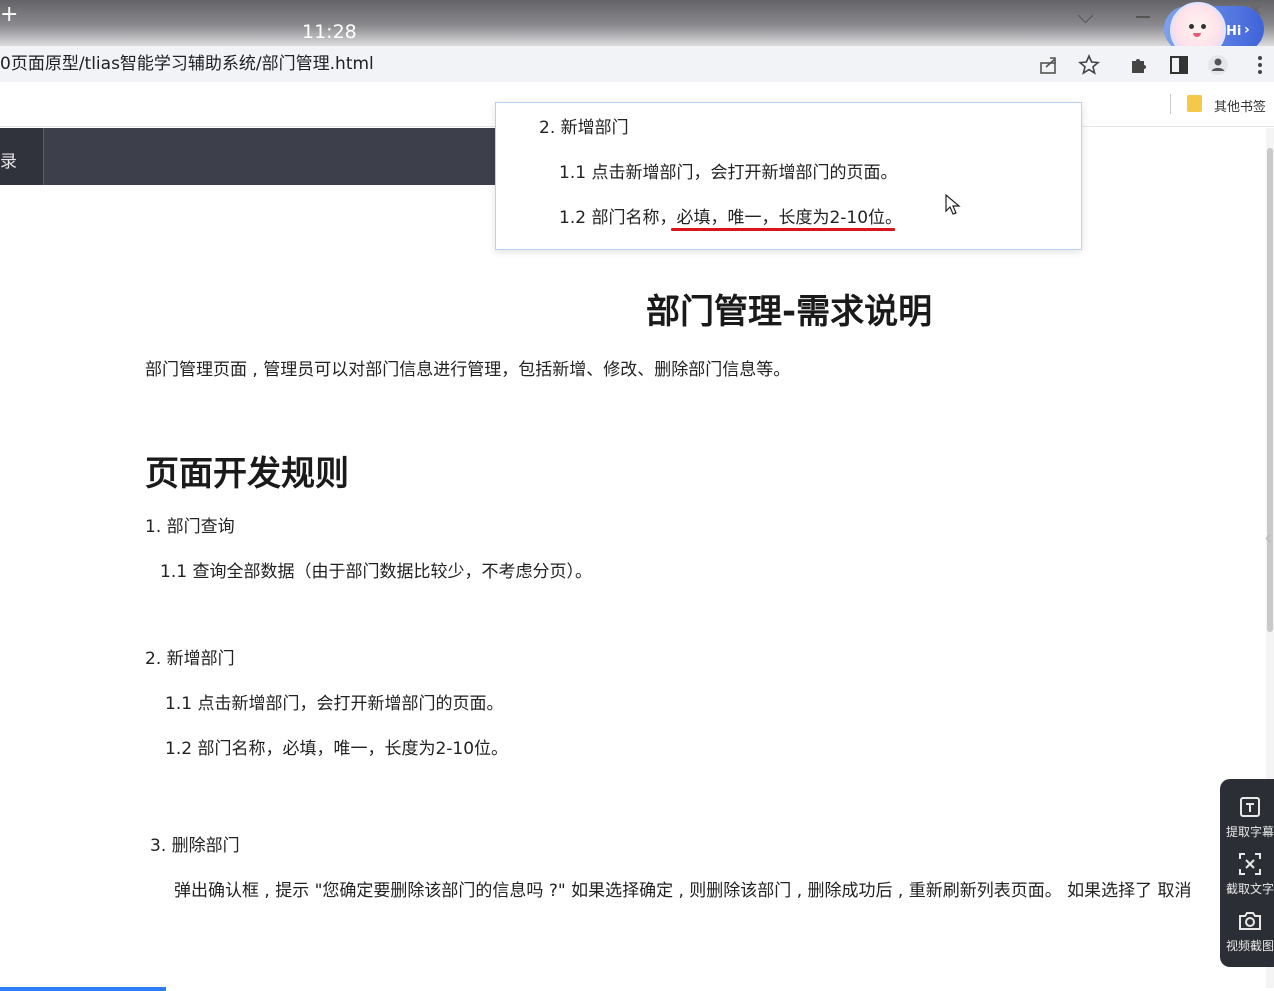 Image resolution: width=1274 pixels, height=991 pixels. I want to click on minimize-icon, so click(1143, 17).